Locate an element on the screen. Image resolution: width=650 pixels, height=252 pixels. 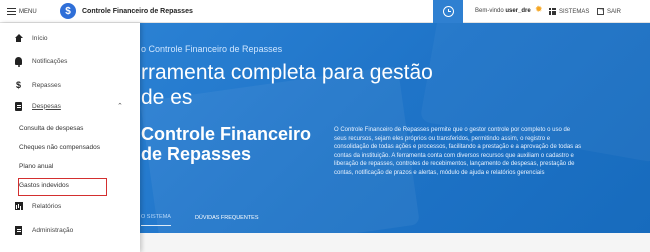
brand: $ Controle Financeiro de Repasses is located at coordinates (126, 11).